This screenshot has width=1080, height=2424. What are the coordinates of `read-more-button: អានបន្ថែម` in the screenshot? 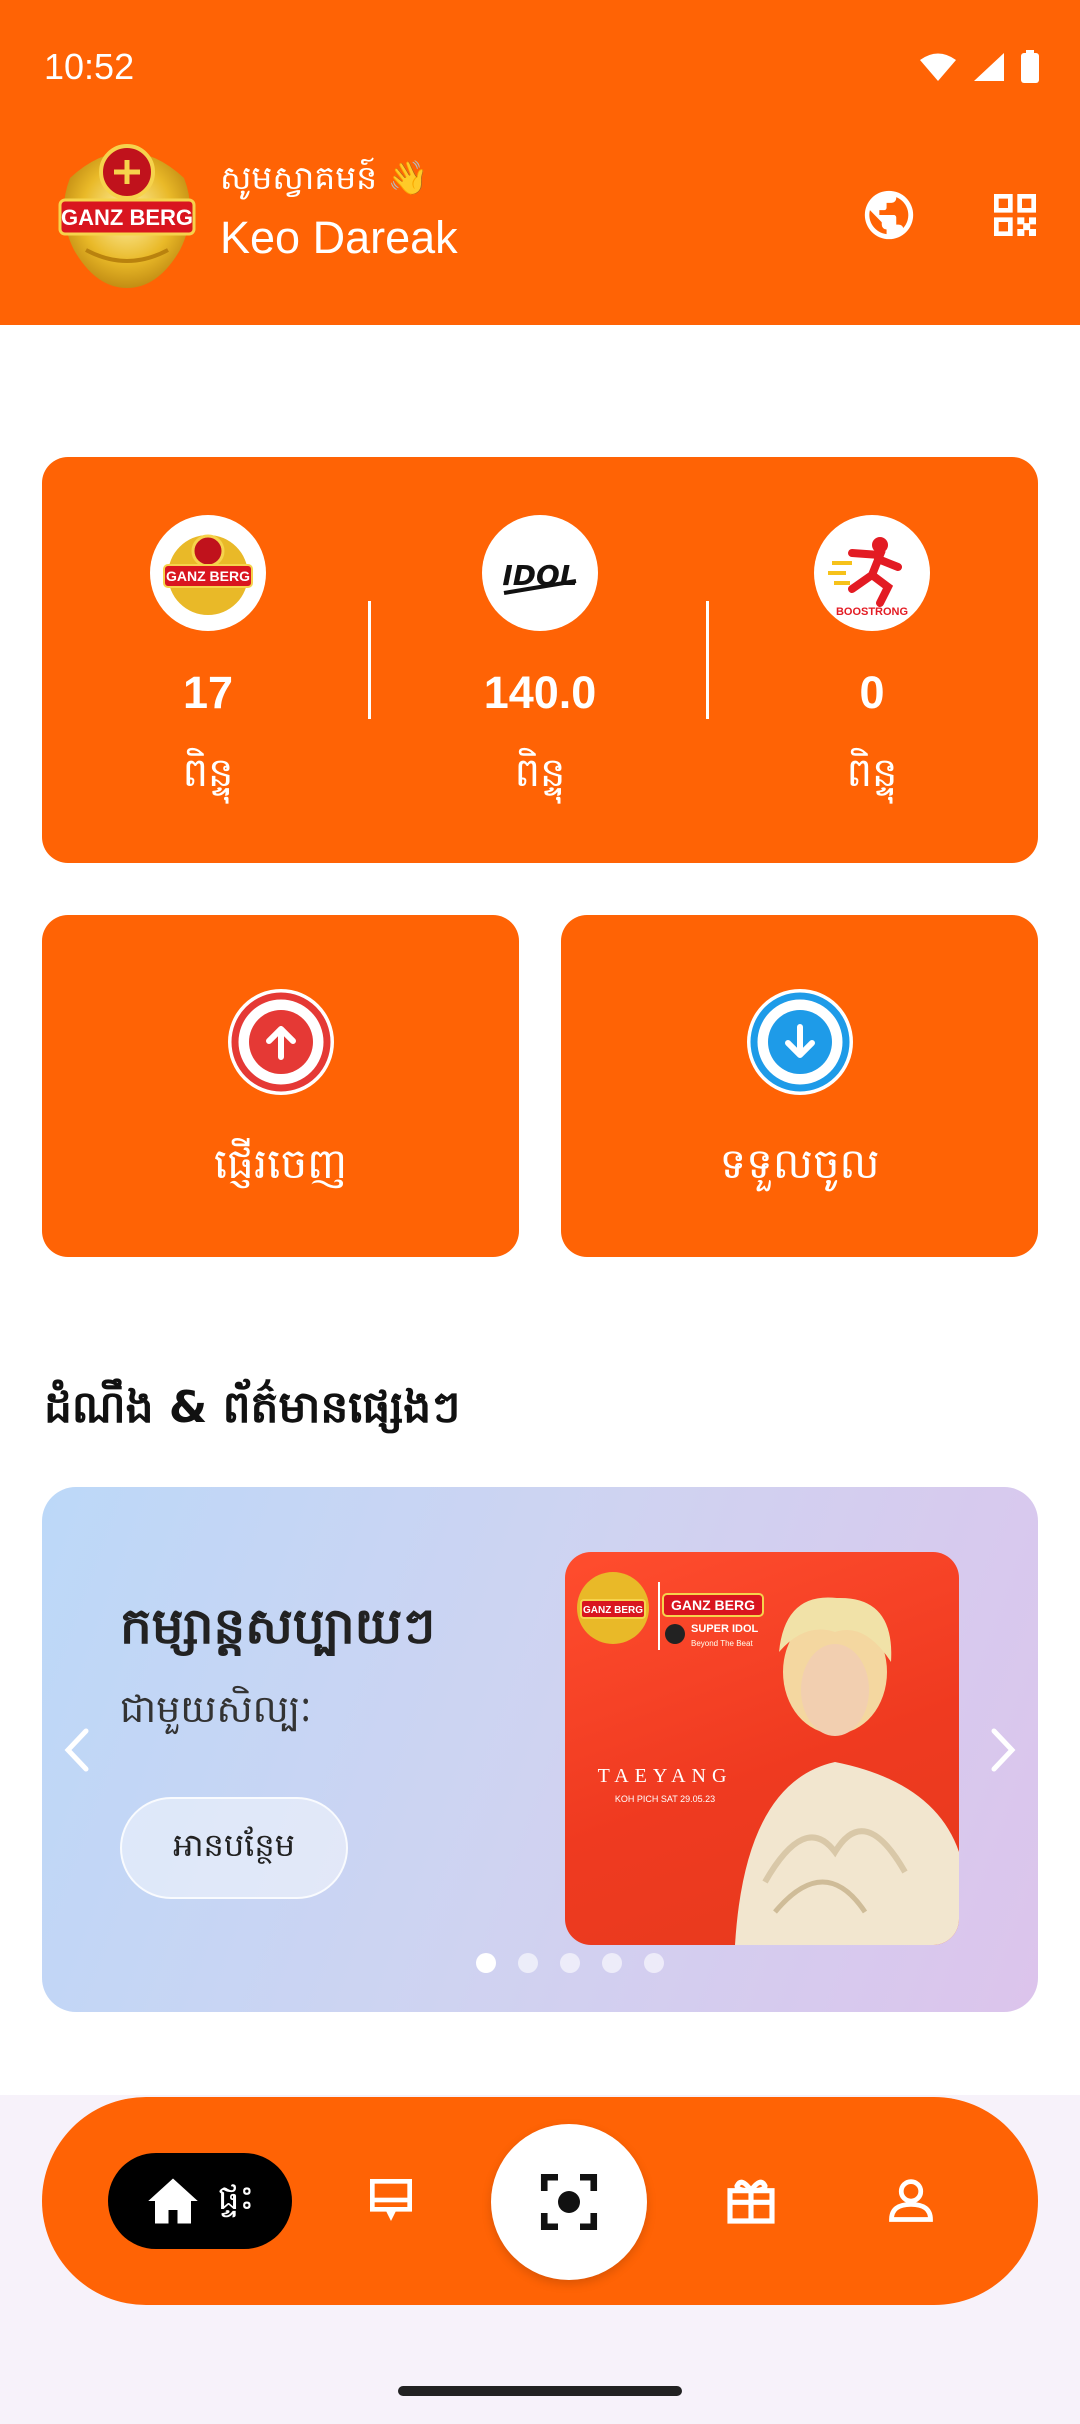 It's located at (234, 1848).